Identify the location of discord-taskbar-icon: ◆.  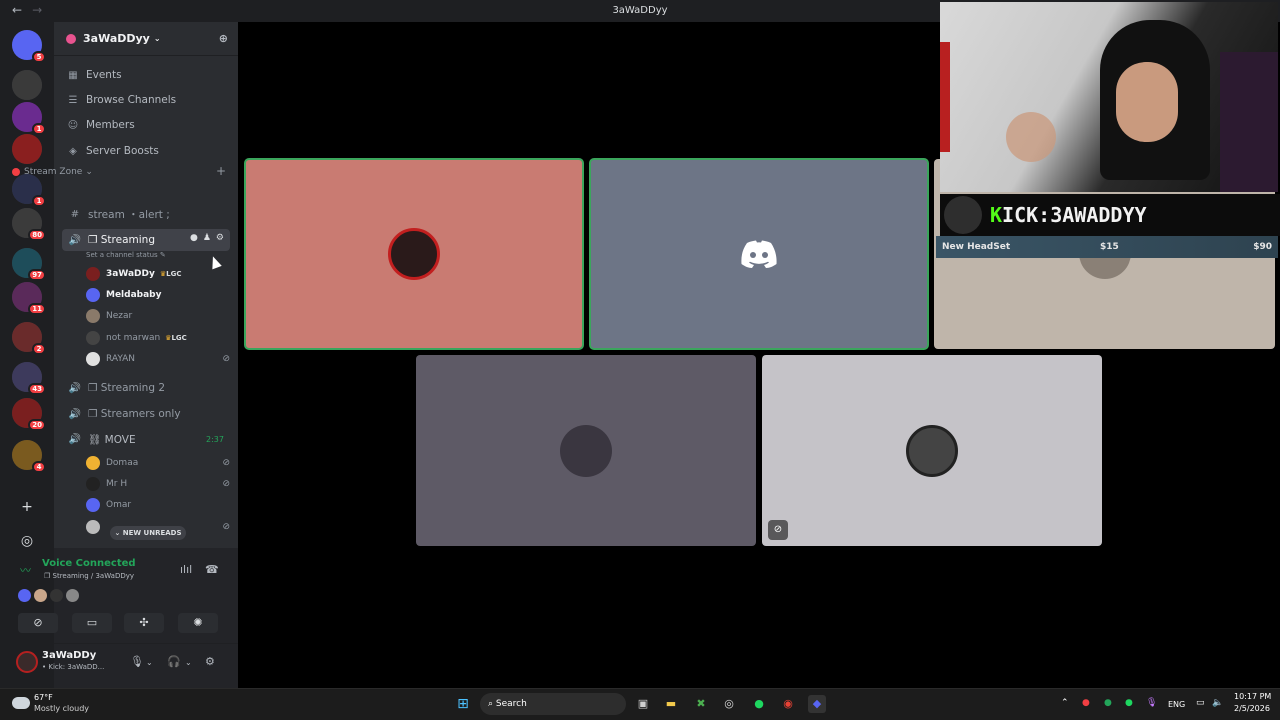
(817, 704).